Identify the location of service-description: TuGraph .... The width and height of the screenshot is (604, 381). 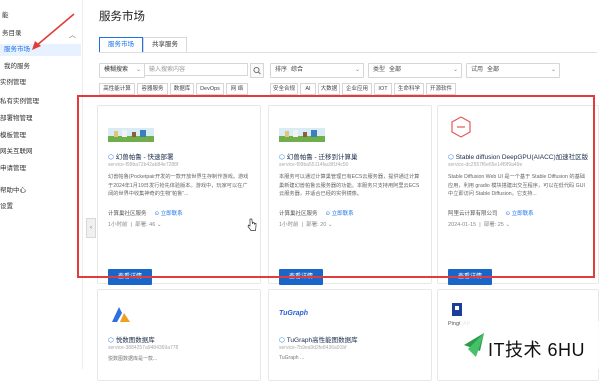
(292, 358).